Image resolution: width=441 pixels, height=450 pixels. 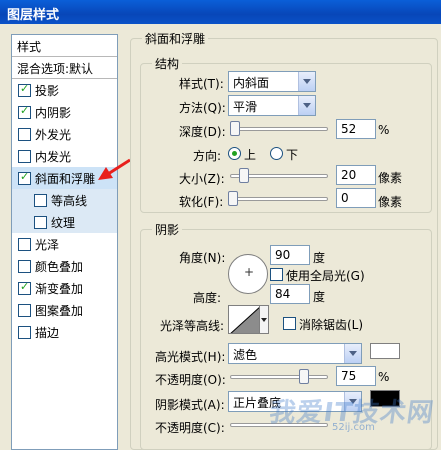 I want to click on depth-slider-thumb, so click(x=235, y=128).